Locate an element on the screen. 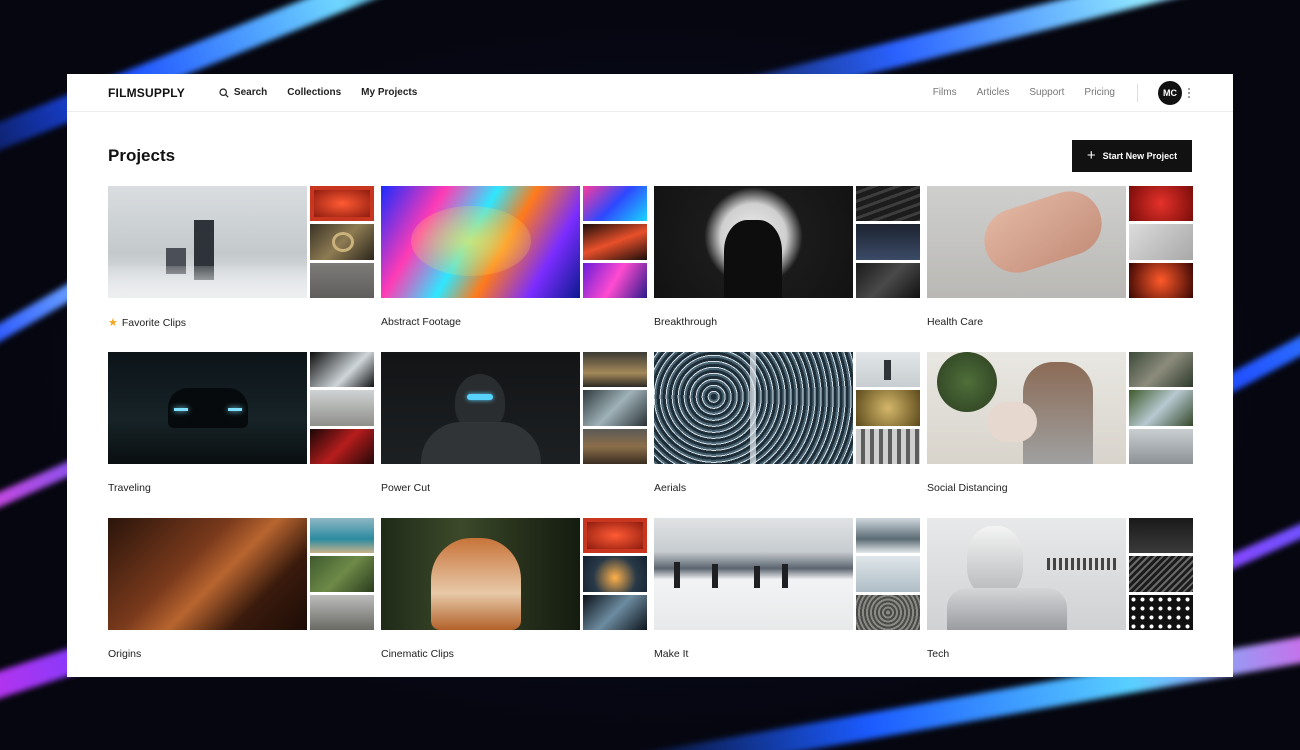 This screenshot has height=750, width=1300. project-title: Traveling is located at coordinates (129, 488).